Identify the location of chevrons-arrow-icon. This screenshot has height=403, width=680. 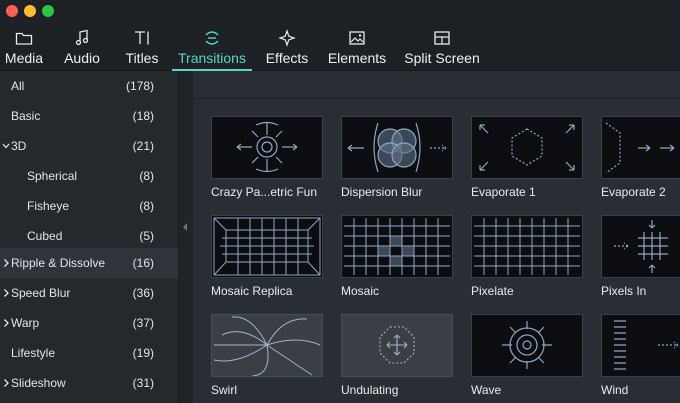
(640, 148).